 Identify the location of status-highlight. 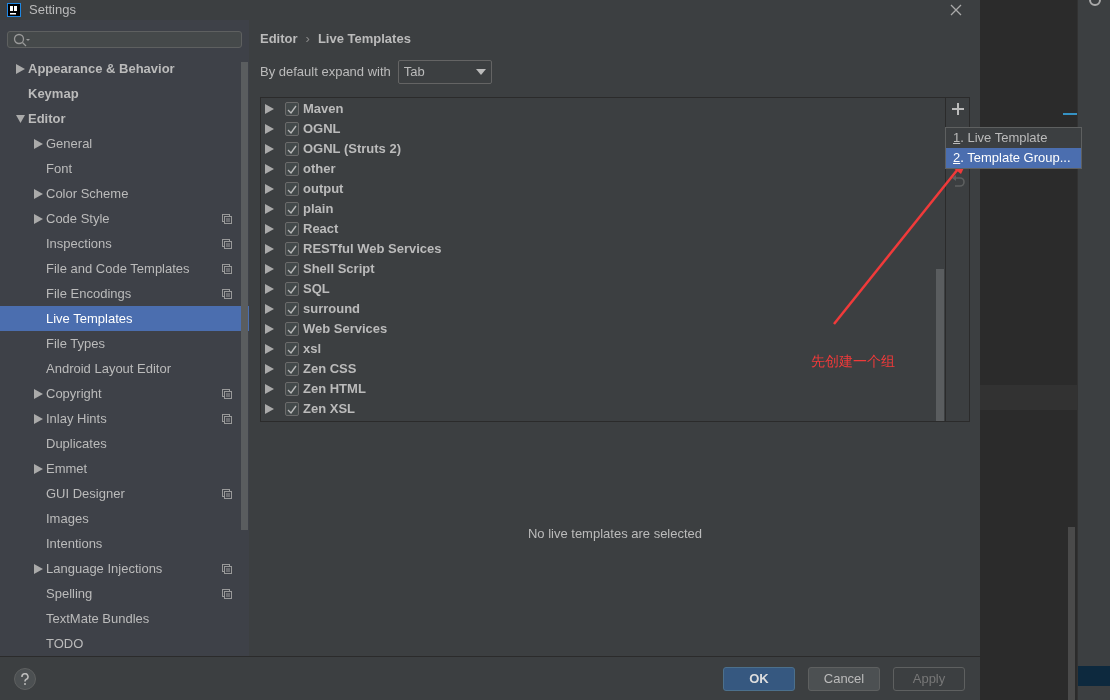
(1094, 676).